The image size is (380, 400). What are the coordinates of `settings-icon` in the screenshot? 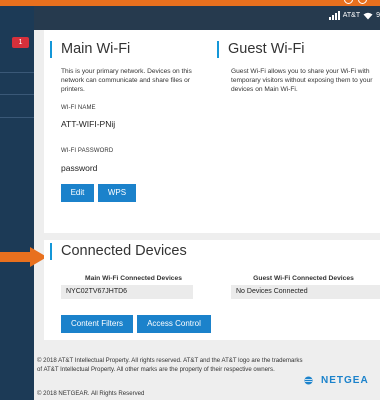 It's located at (362, 2).